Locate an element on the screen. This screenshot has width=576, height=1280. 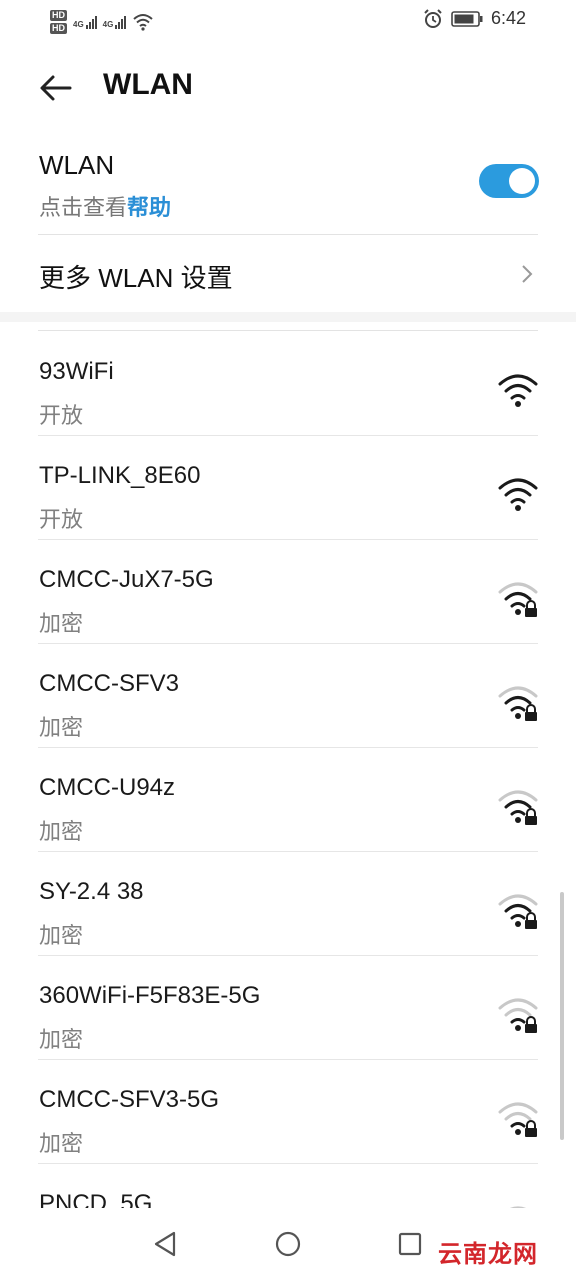
hd-badge-2: HD is located at coordinates (58, 28).